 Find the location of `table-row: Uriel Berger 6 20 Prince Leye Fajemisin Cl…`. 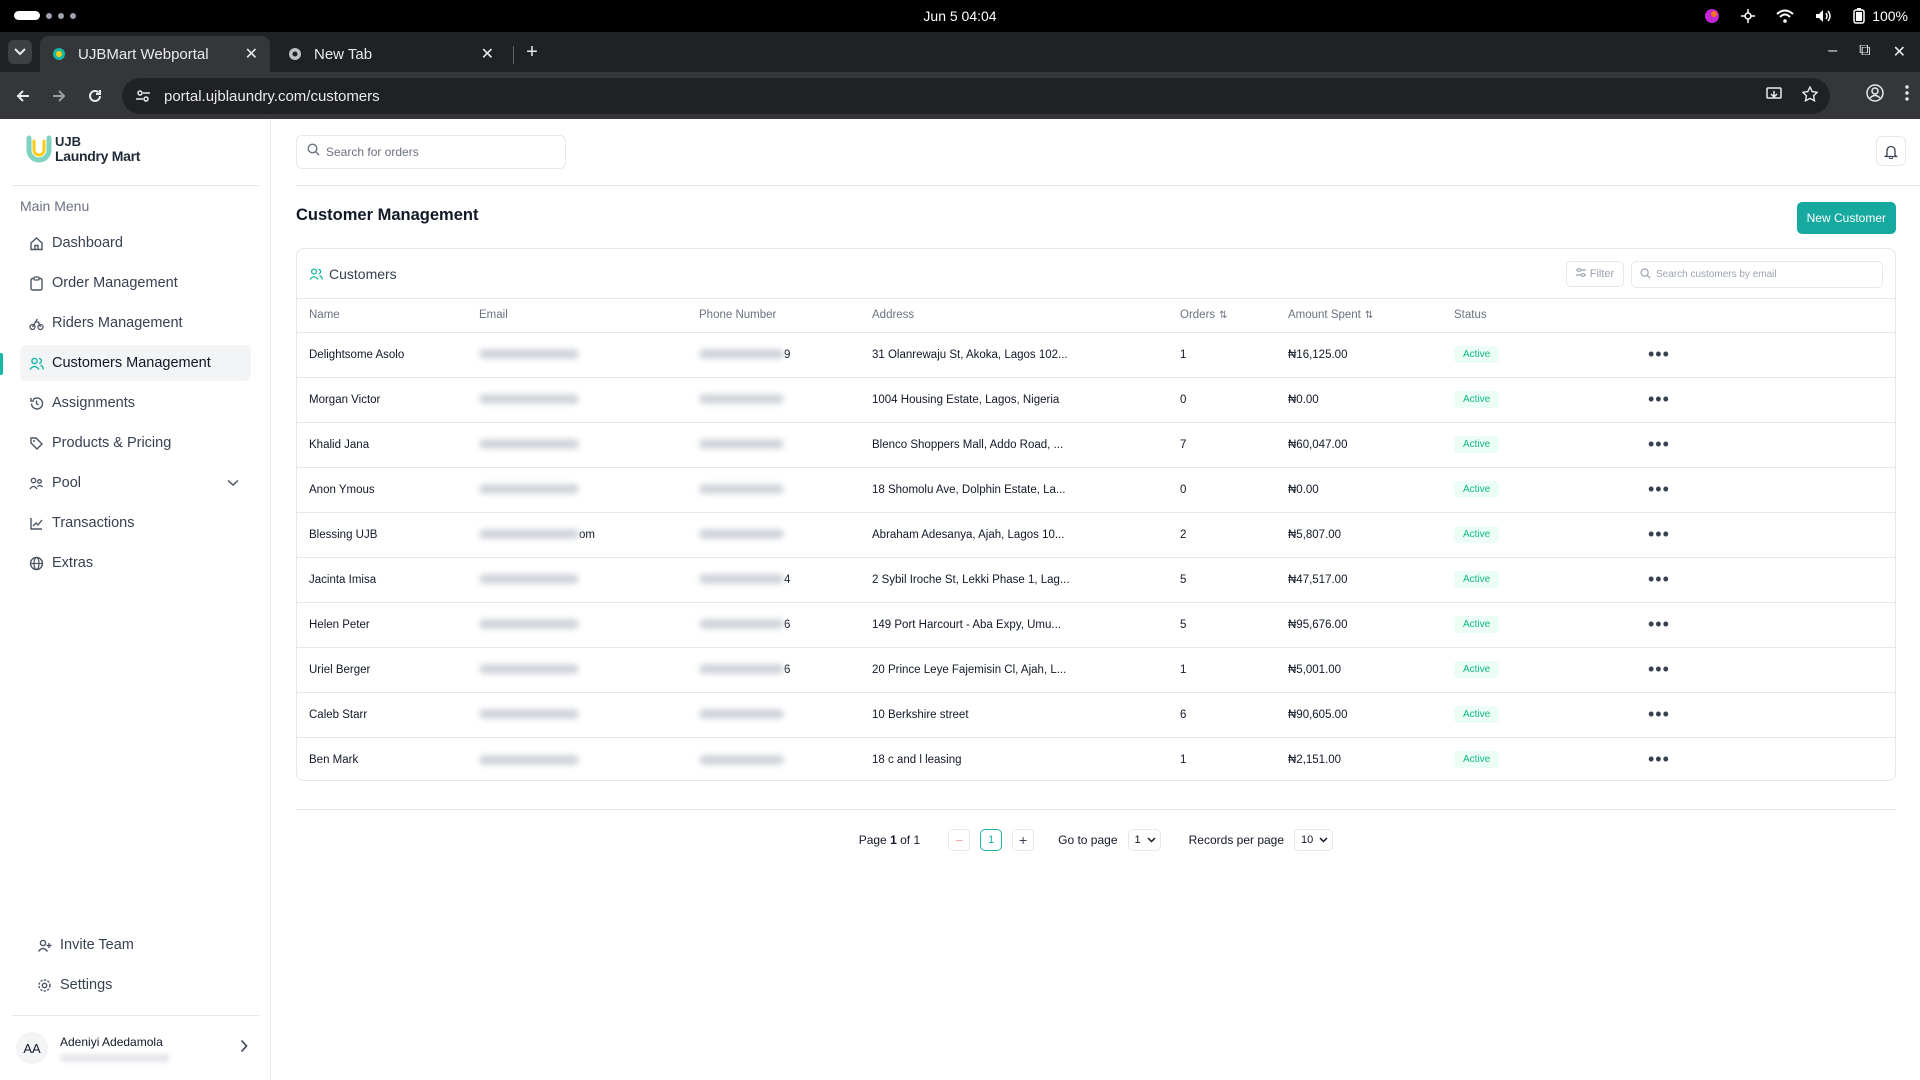

table-row: Uriel Berger 6 20 Prince Leye Fajemisin Cl… is located at coordinates (1096, 670).